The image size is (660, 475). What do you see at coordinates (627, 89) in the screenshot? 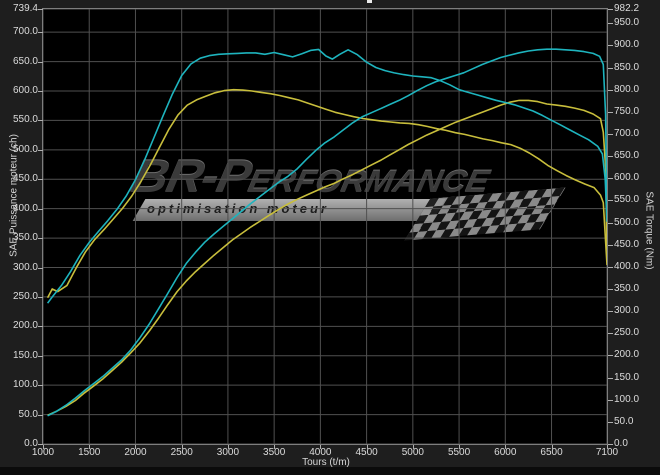
I see `right-axis-tick-label: 800.0` at bounding box center [627, 89].